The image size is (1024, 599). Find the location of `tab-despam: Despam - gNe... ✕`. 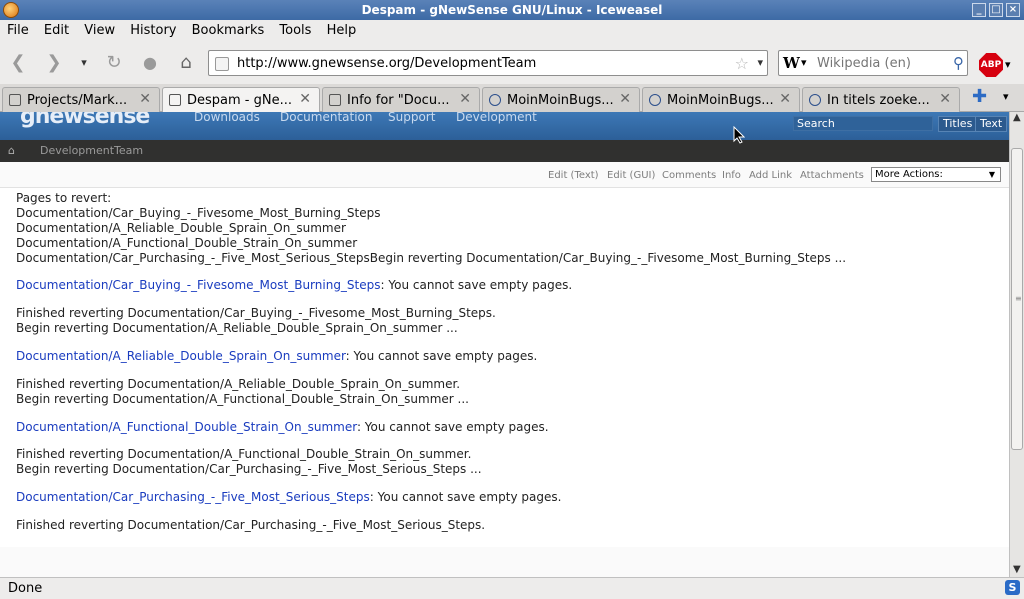

tab-despam: Despam - gNe... ✕ is located at coordinates (241, 100).